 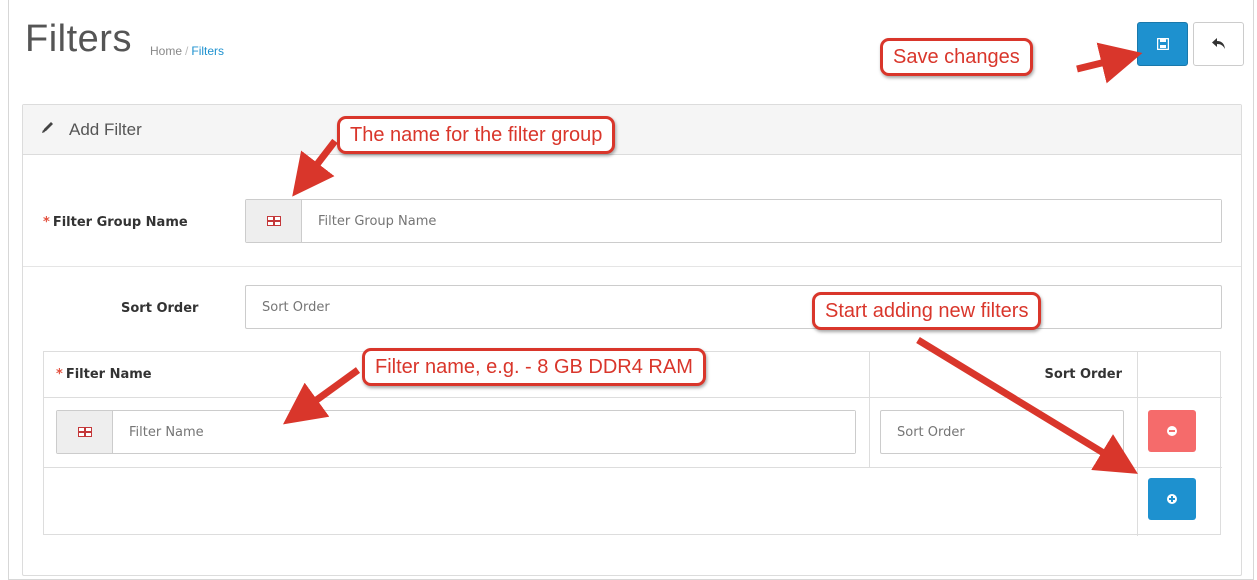 I want to click on sort-order-input, so click(x=733, y=307).